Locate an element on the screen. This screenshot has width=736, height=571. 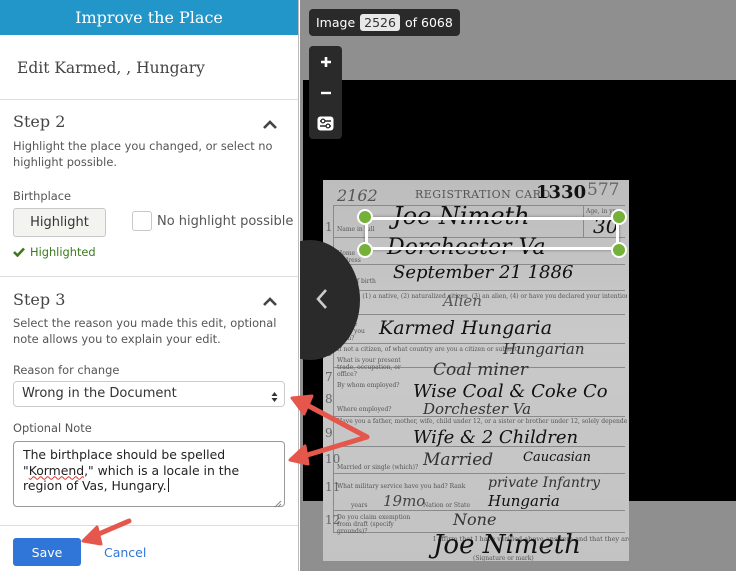
highlight-status-text: Highlighted is located at coordinates (63, 251).